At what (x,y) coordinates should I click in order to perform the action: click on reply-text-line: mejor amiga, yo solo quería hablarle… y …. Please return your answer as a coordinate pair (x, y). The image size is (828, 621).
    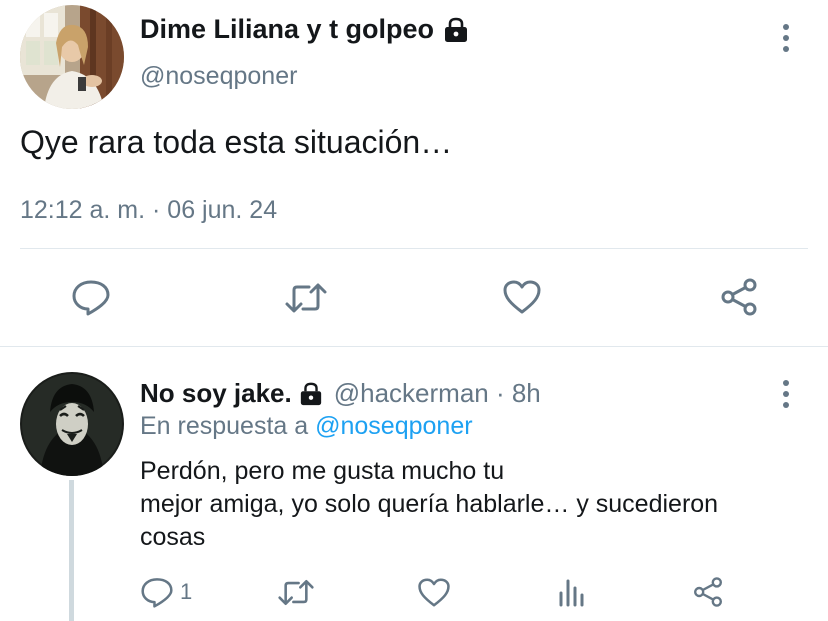
    Looking at the image, I should click on (429, 504).